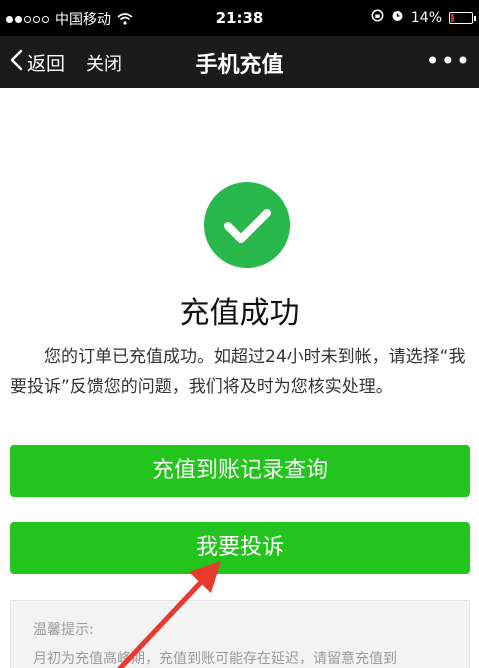 The height and width of the screenshot is (668, 479). What do you see at coordinates (240, 471) in the screenshot?
I see `recharge-records-button: 充值到账记录查询` at bounding box center [240, 471].